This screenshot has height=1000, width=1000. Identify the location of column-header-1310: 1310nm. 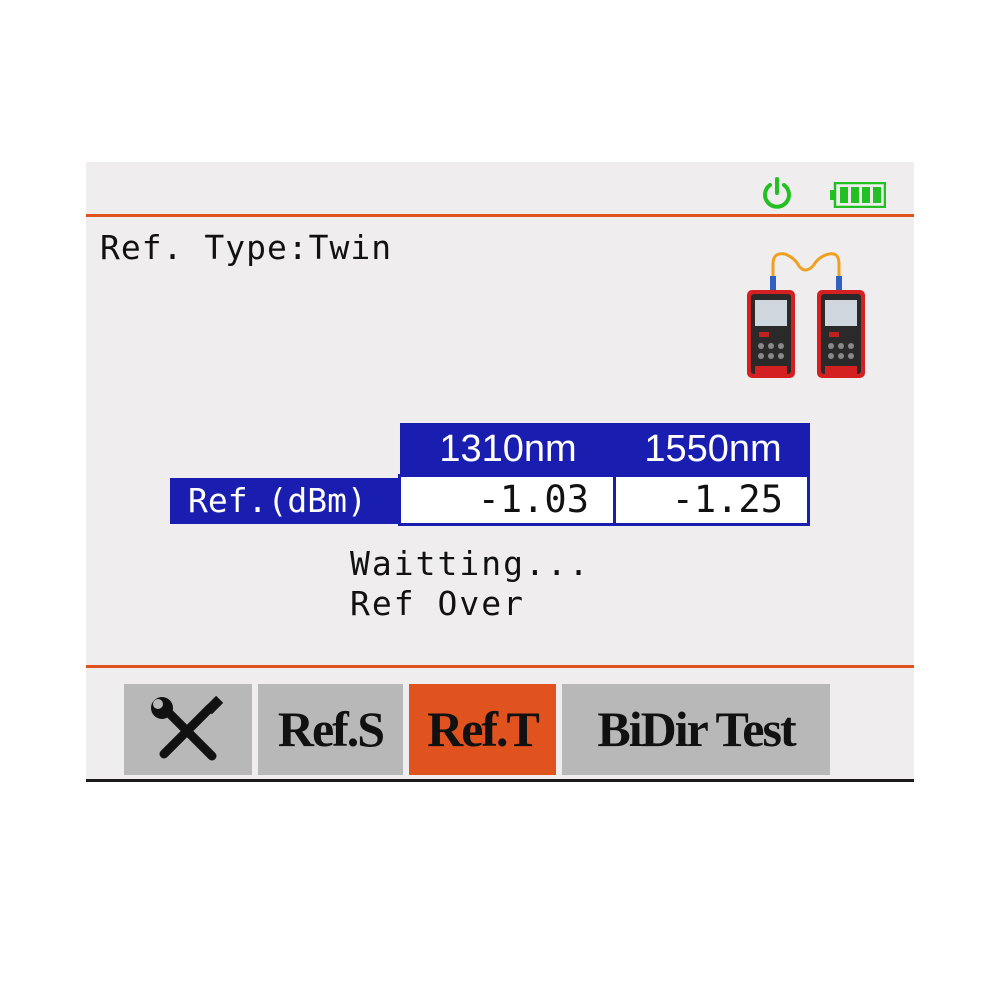
(508, 449).